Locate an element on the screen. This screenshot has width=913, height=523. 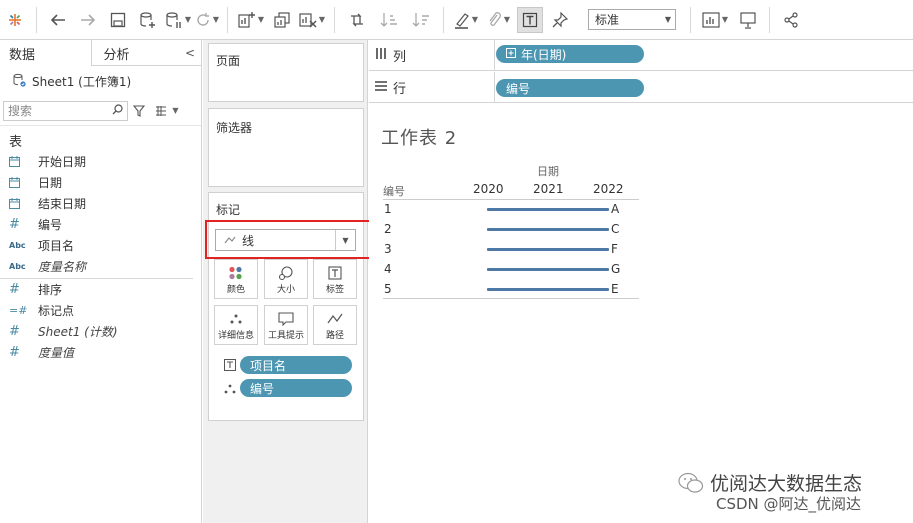
color-button-label: 颜色 is located at coordinates (235, 289).